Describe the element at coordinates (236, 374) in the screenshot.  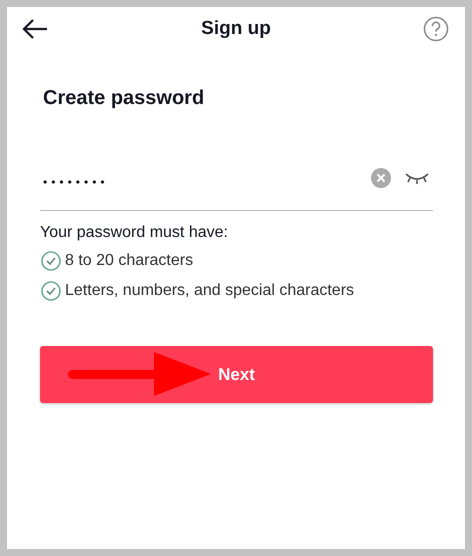
I see `next-button: Next` at that location.